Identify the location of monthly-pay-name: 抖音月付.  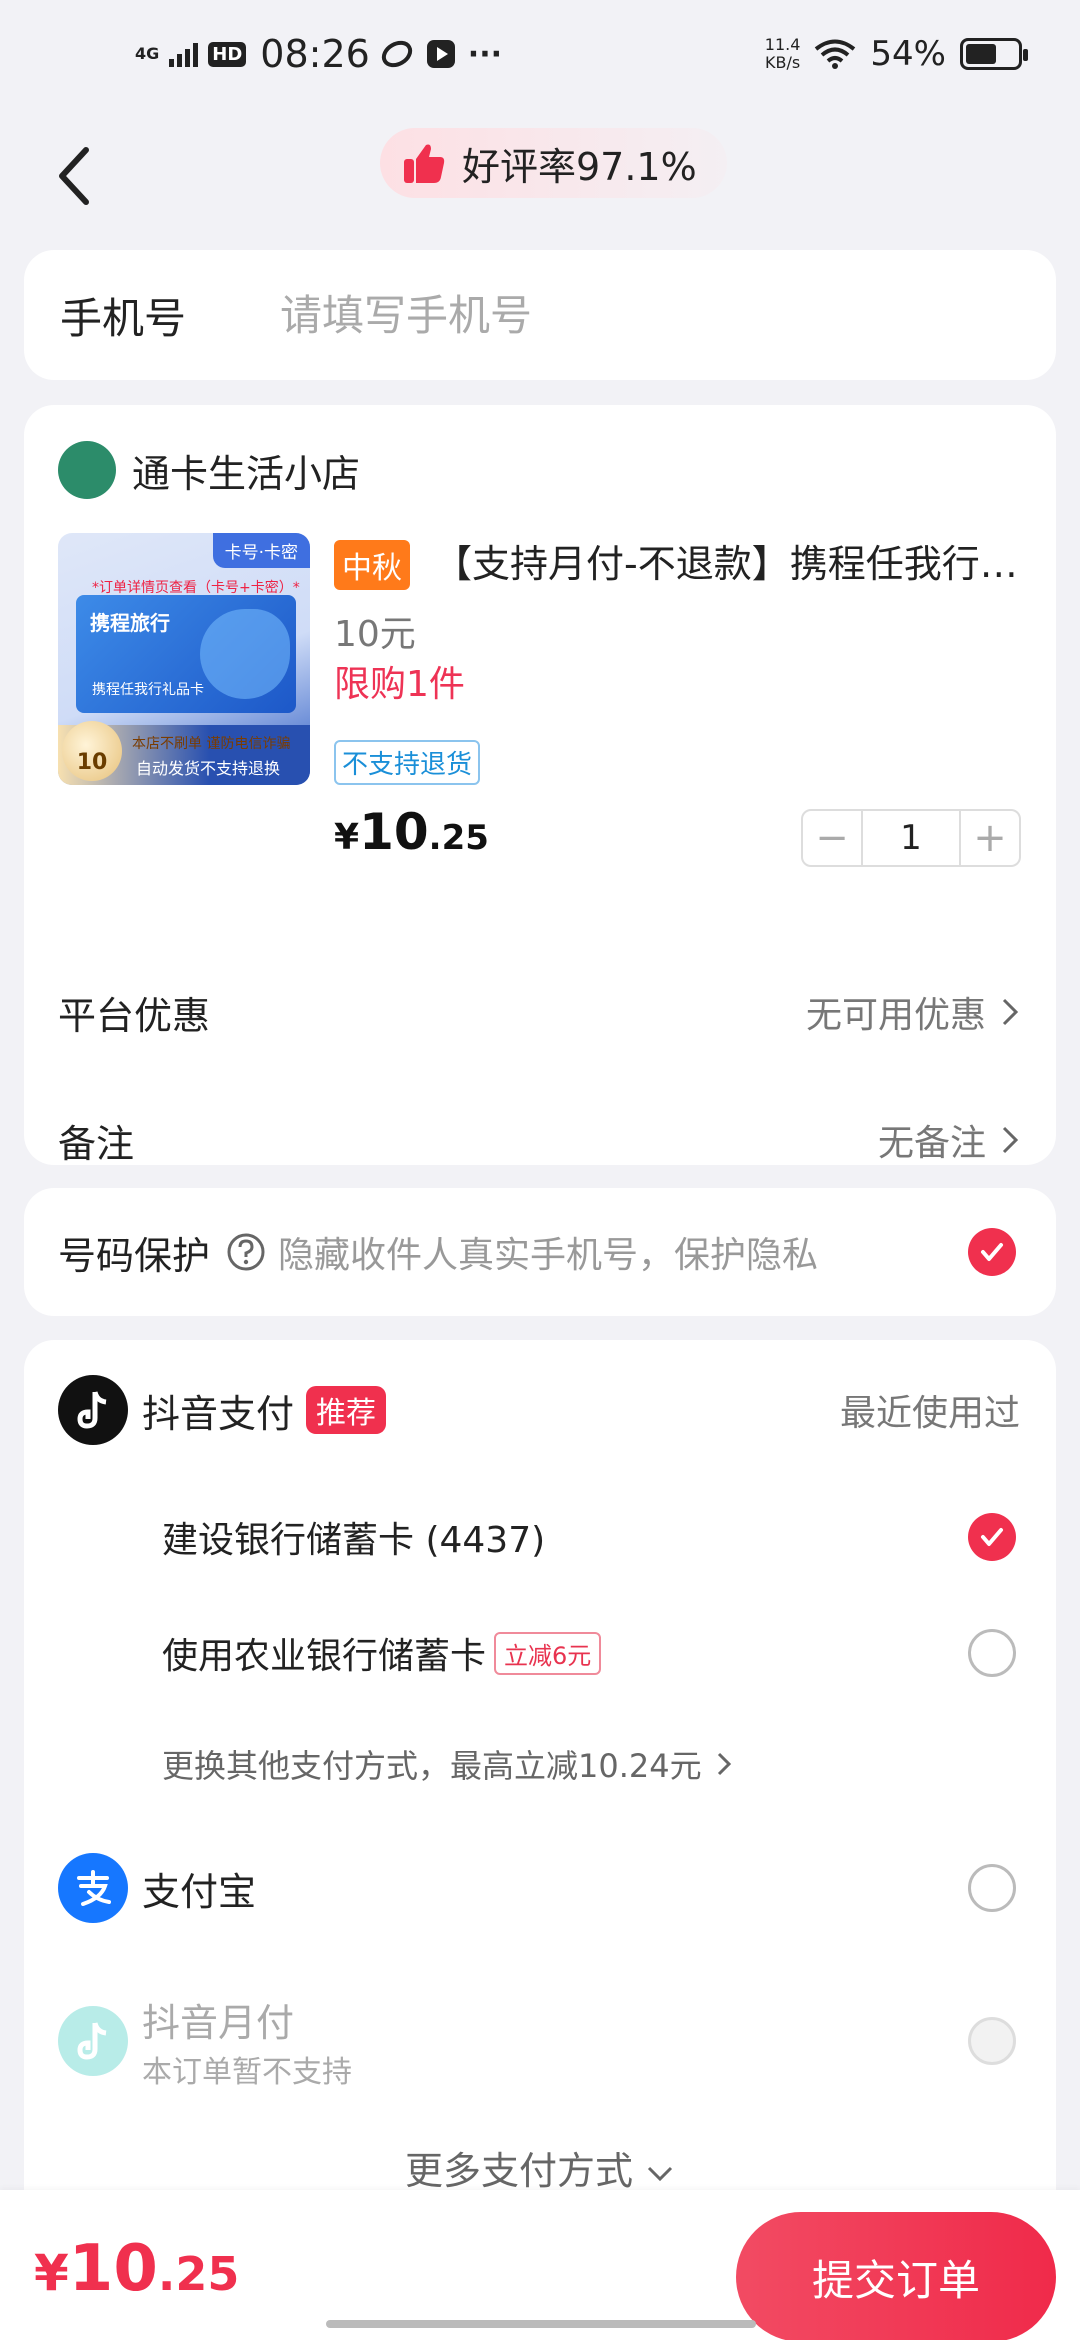
(218, 2022).